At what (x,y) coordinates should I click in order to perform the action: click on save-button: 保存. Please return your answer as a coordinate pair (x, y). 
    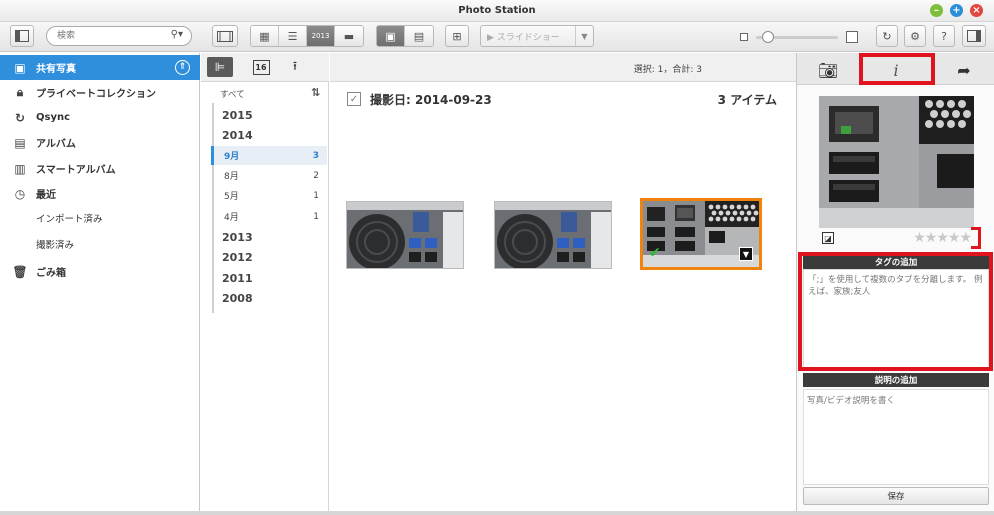
    Looking at the image, I should click on (896, 496).